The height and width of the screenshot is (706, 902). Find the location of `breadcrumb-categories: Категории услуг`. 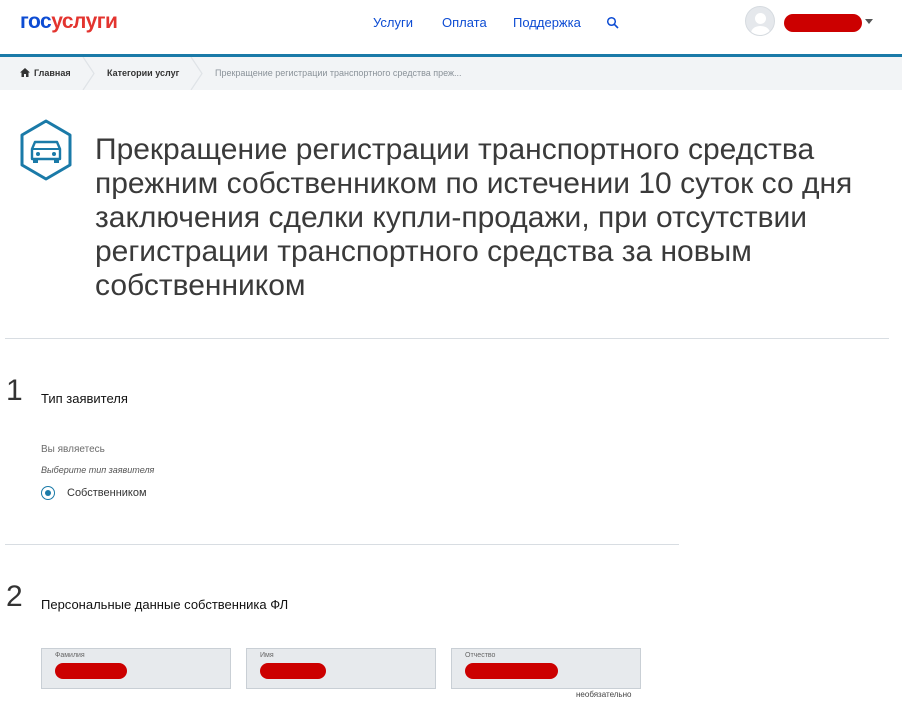

breadcrumb-categories: Категории услуг is located at coordinates (143, 73).